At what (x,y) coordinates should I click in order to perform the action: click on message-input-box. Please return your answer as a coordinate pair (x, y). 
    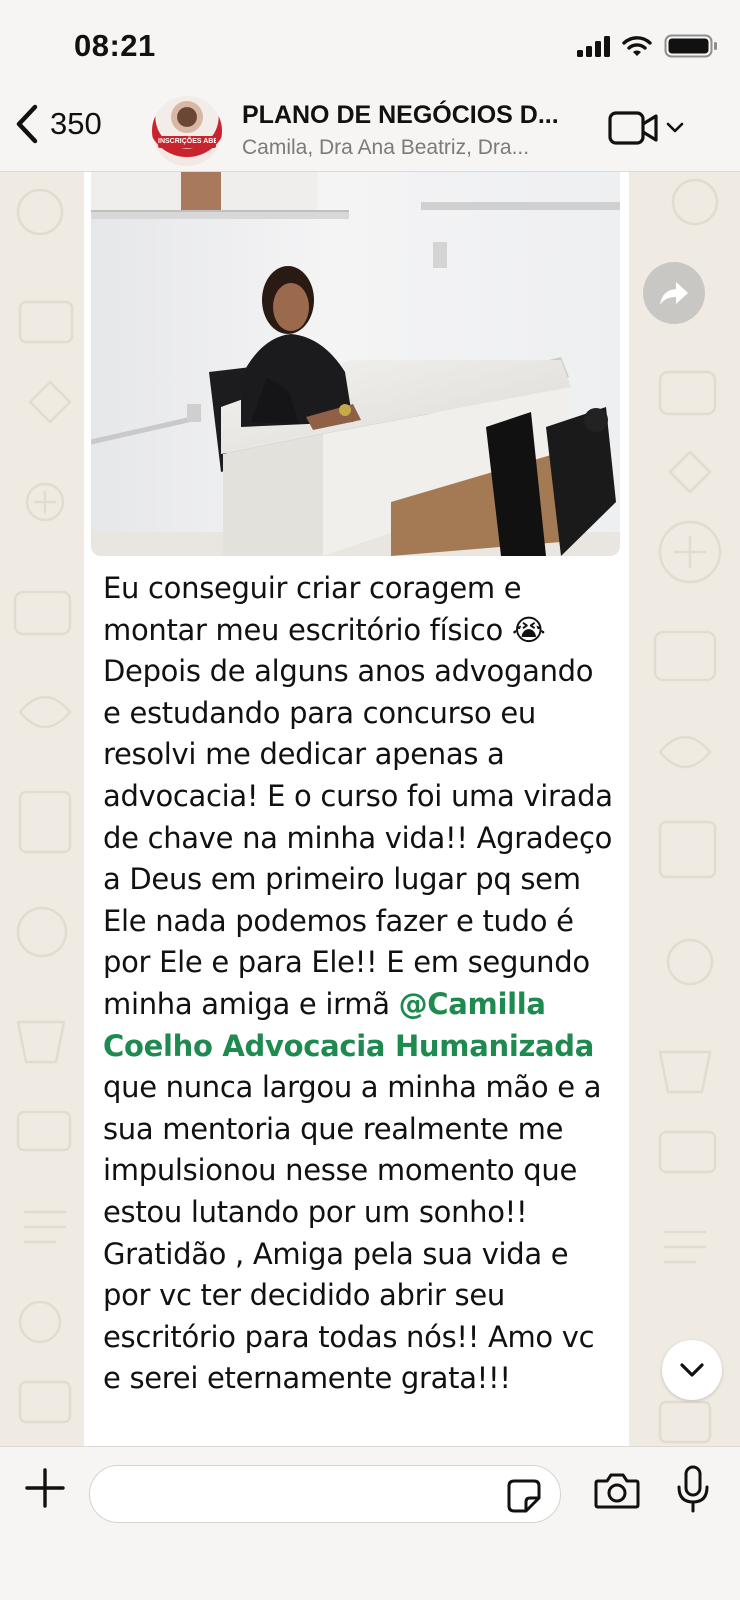
    Looking at the image, I should click on (325, 1494).